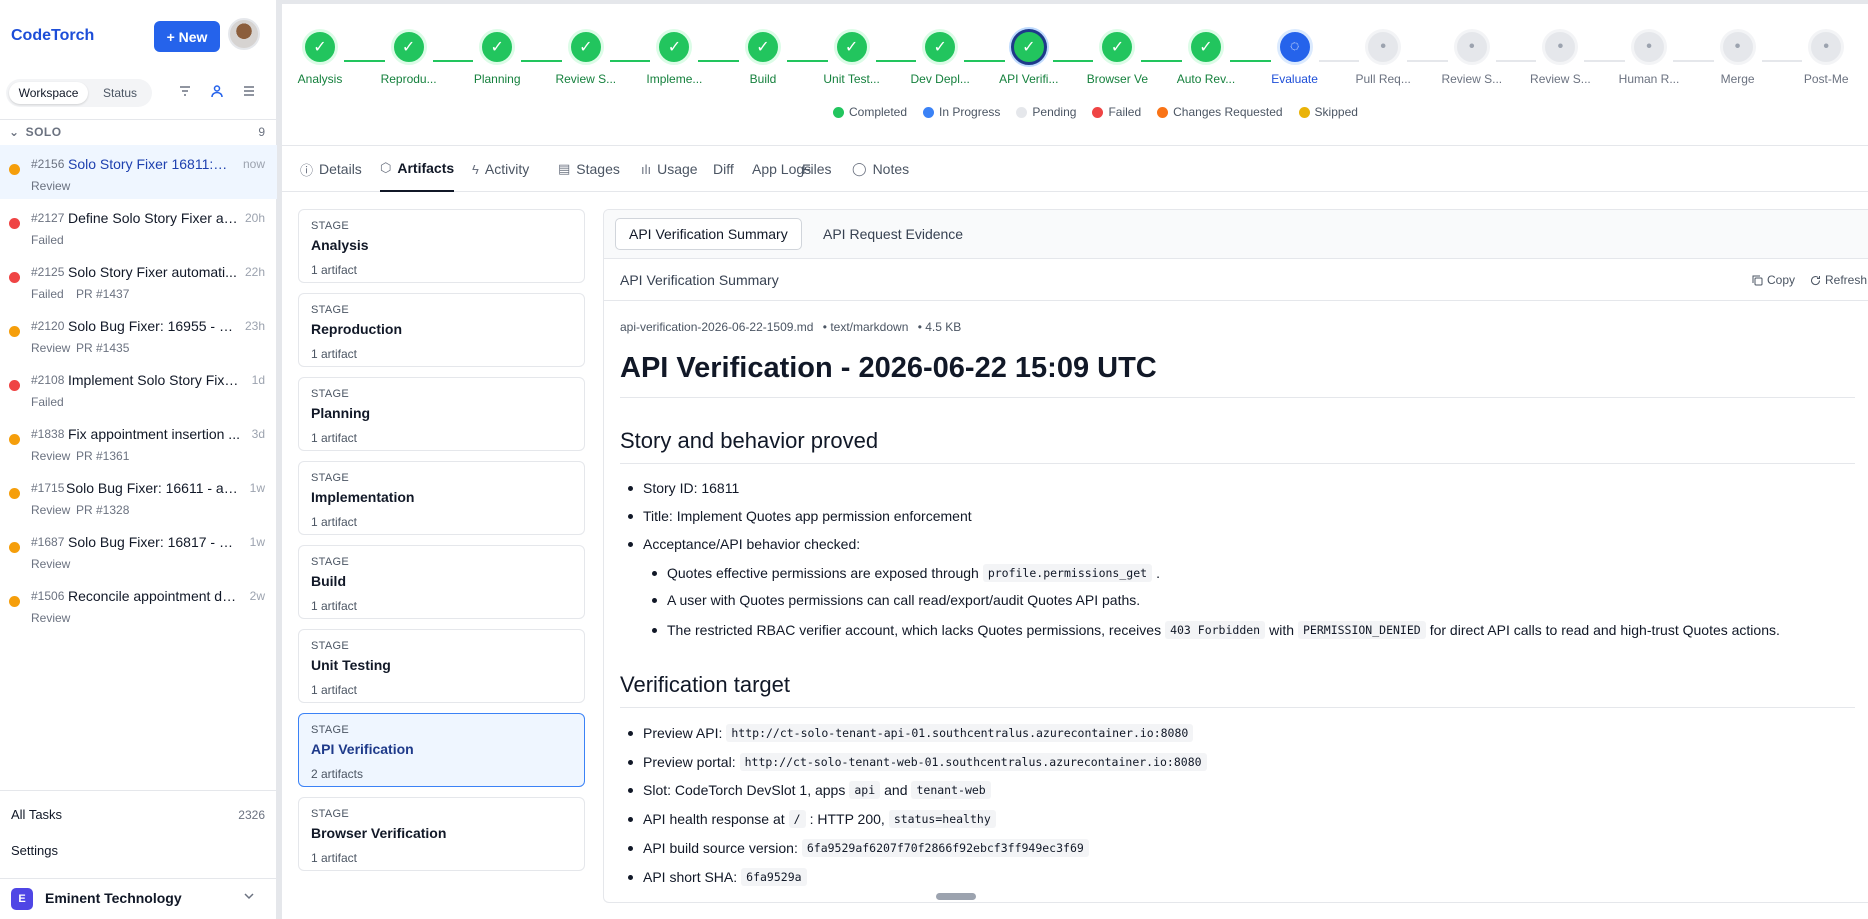 This screenshot has width=1868, height=919. I want to click on tab-stages: ▤ Stages, so click(589, 169).